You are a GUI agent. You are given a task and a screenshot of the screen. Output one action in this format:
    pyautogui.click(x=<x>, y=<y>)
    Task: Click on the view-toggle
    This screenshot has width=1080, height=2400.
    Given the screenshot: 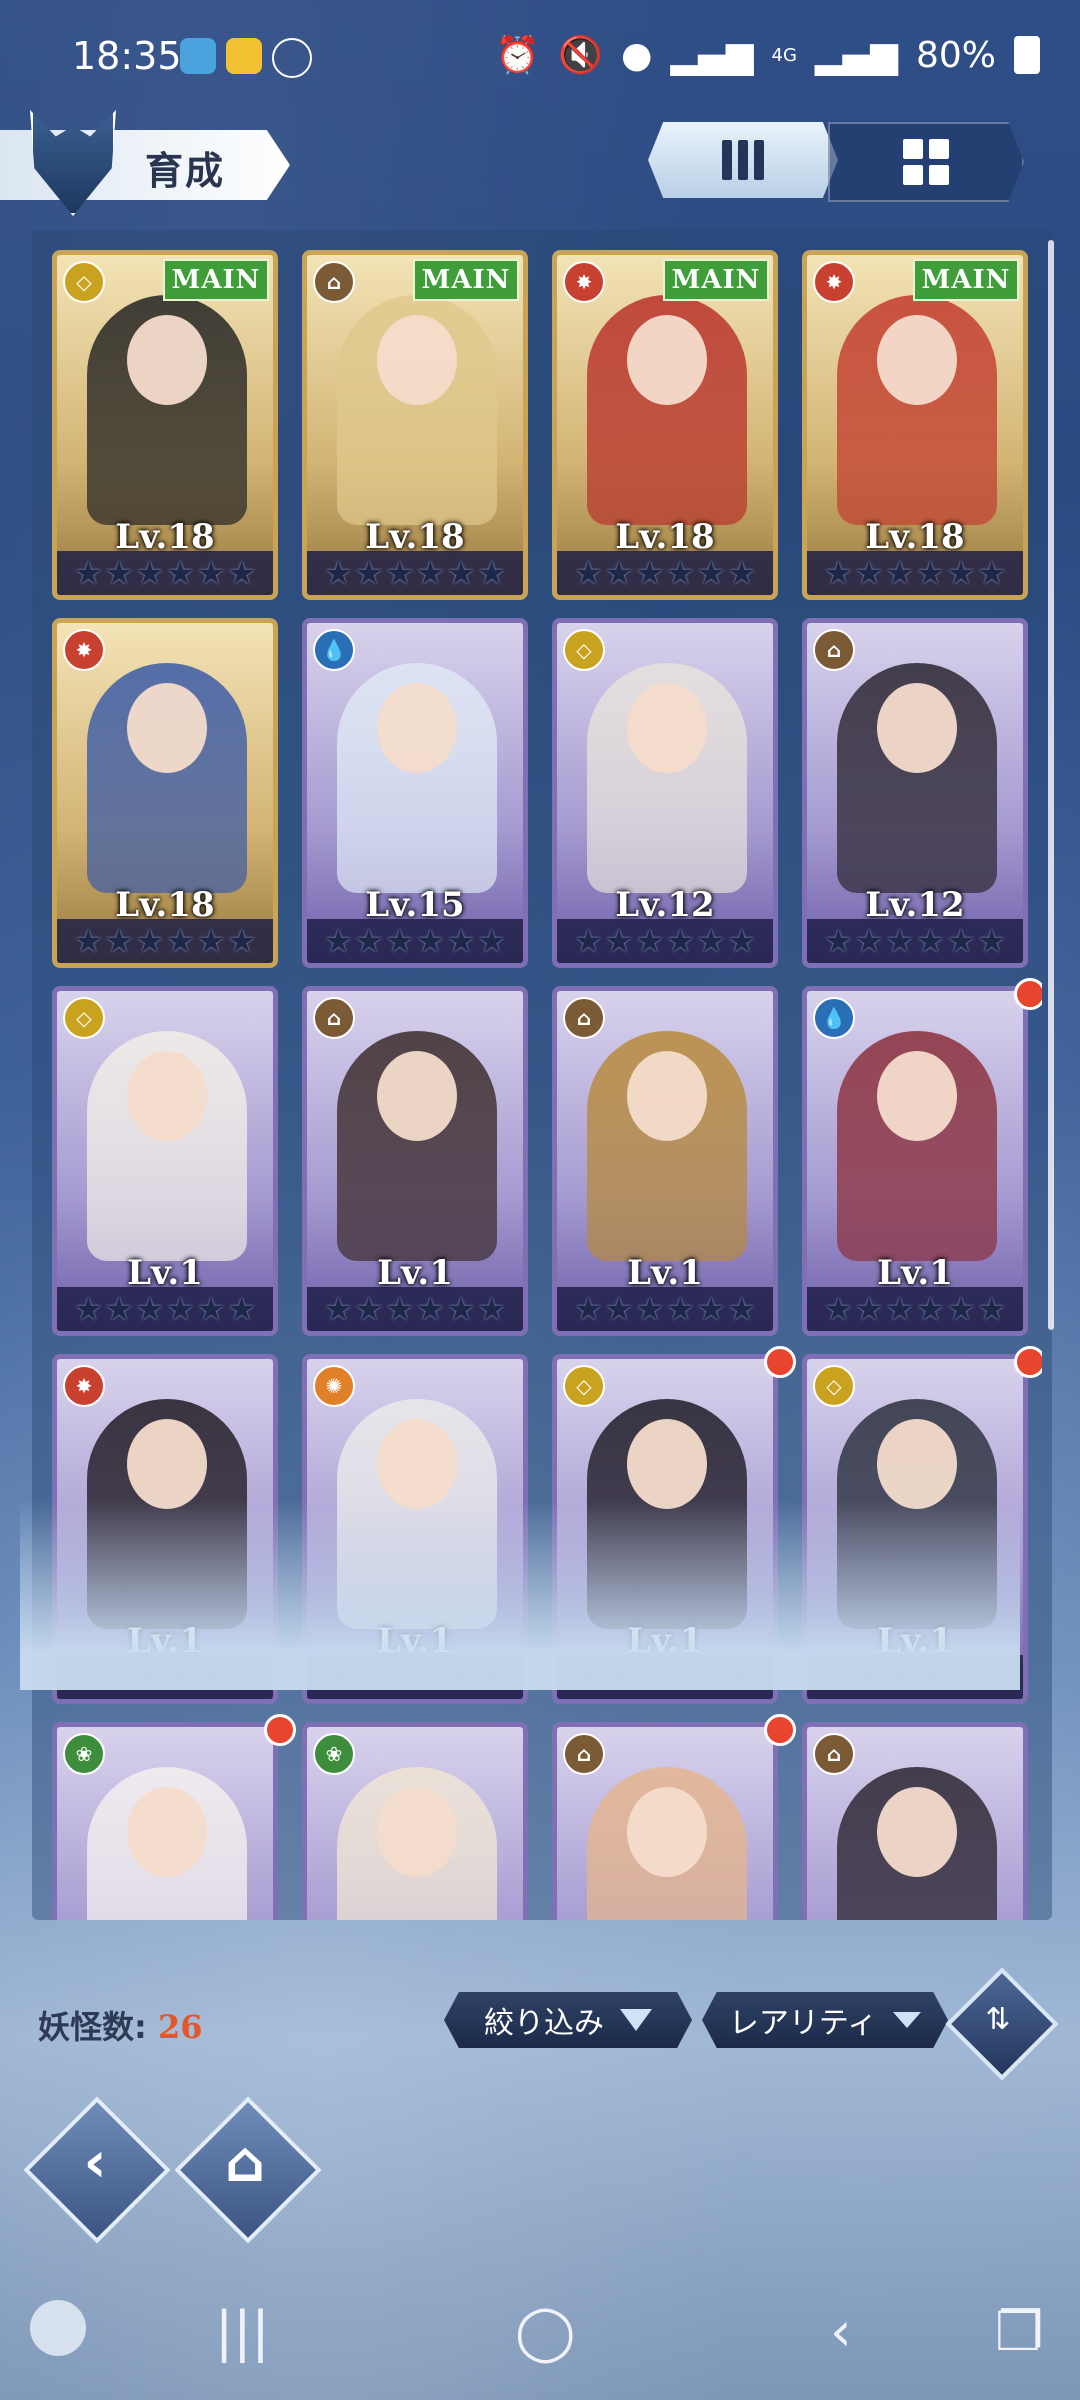 What is the action you would take?
    pyautogui.click(x=836, y=162)
    